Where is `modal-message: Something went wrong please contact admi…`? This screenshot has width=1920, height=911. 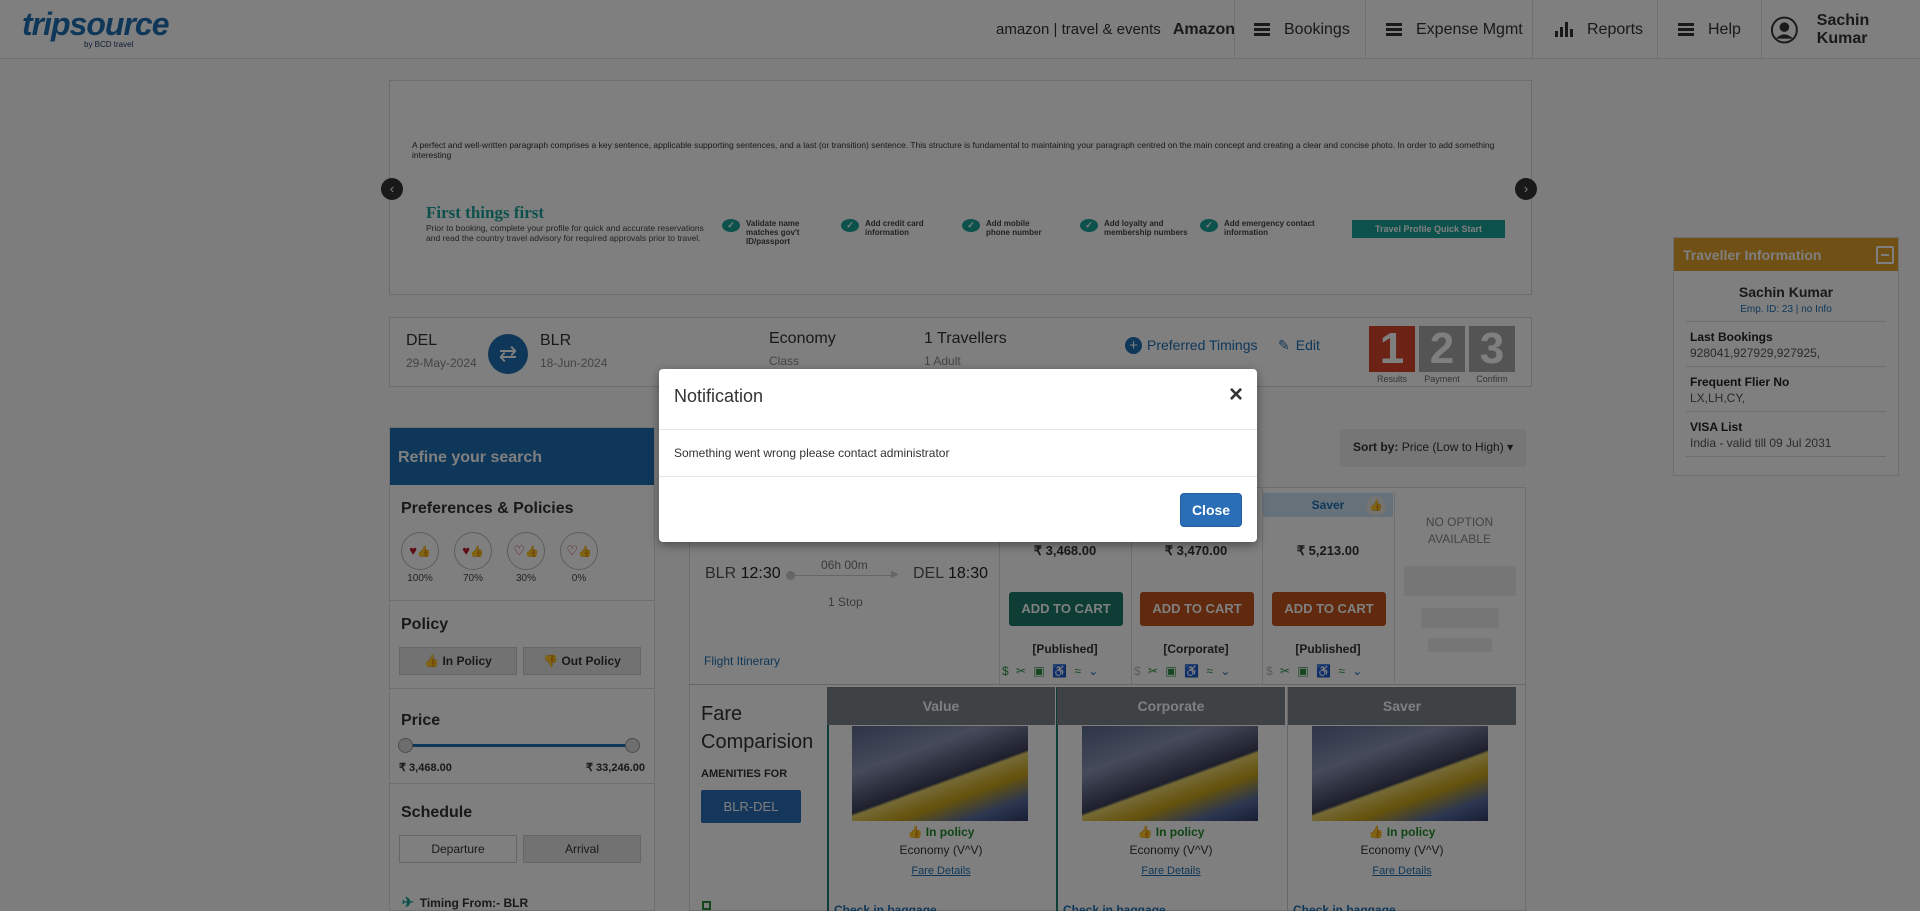 modal-message: Something went wrong please contact admi… is located at coordinates (812, 453).